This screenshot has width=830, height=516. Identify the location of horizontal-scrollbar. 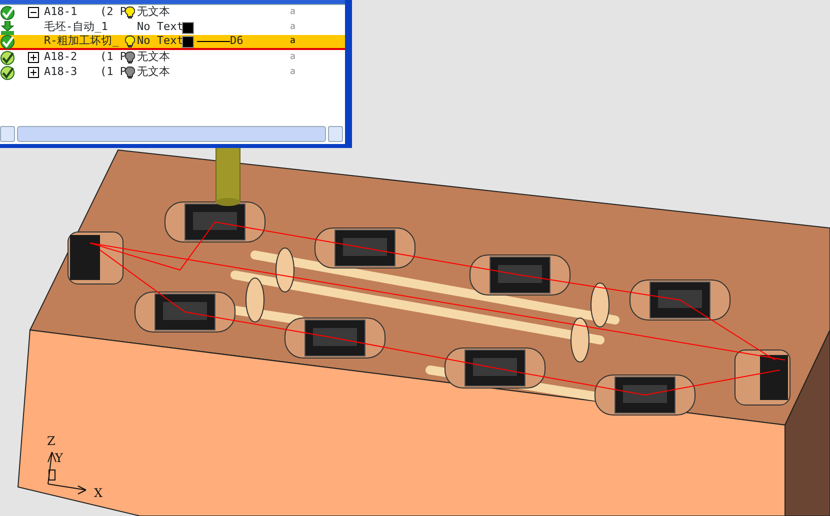
(171, 134).